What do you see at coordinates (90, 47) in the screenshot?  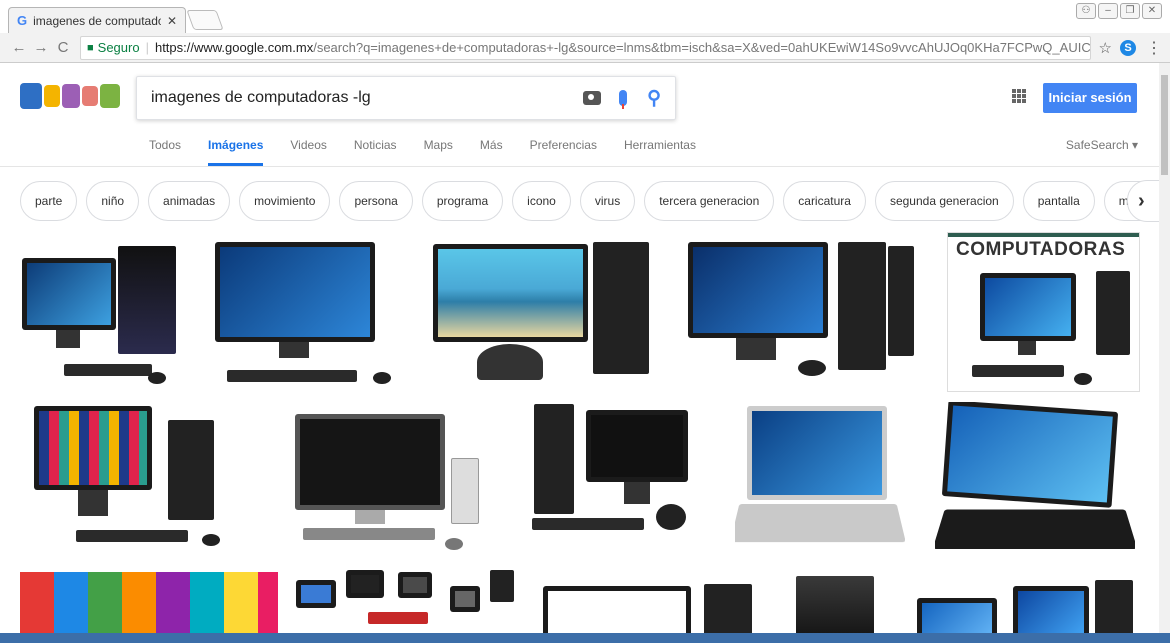 I see `lock-icon: ■` at bounding box center [90, 47].